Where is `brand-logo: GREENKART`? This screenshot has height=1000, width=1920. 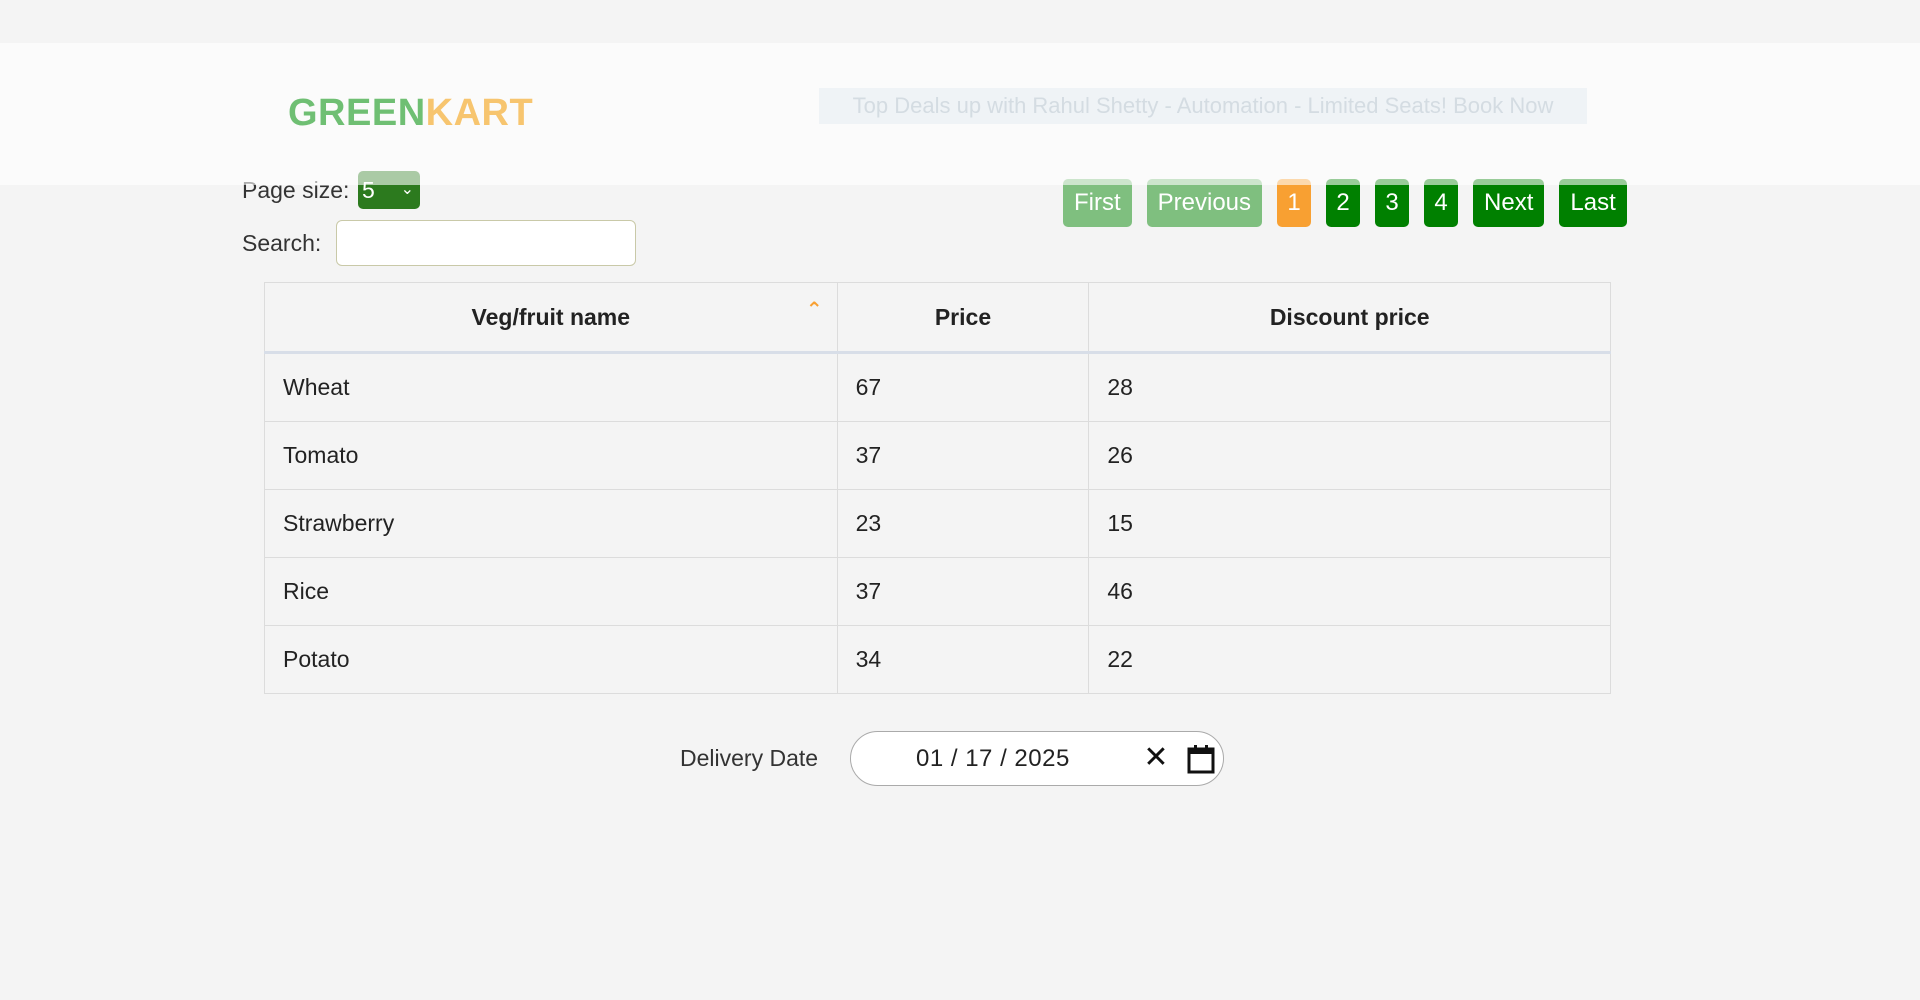
brand-logo: GREENKART is located at coordinates (410, 113).